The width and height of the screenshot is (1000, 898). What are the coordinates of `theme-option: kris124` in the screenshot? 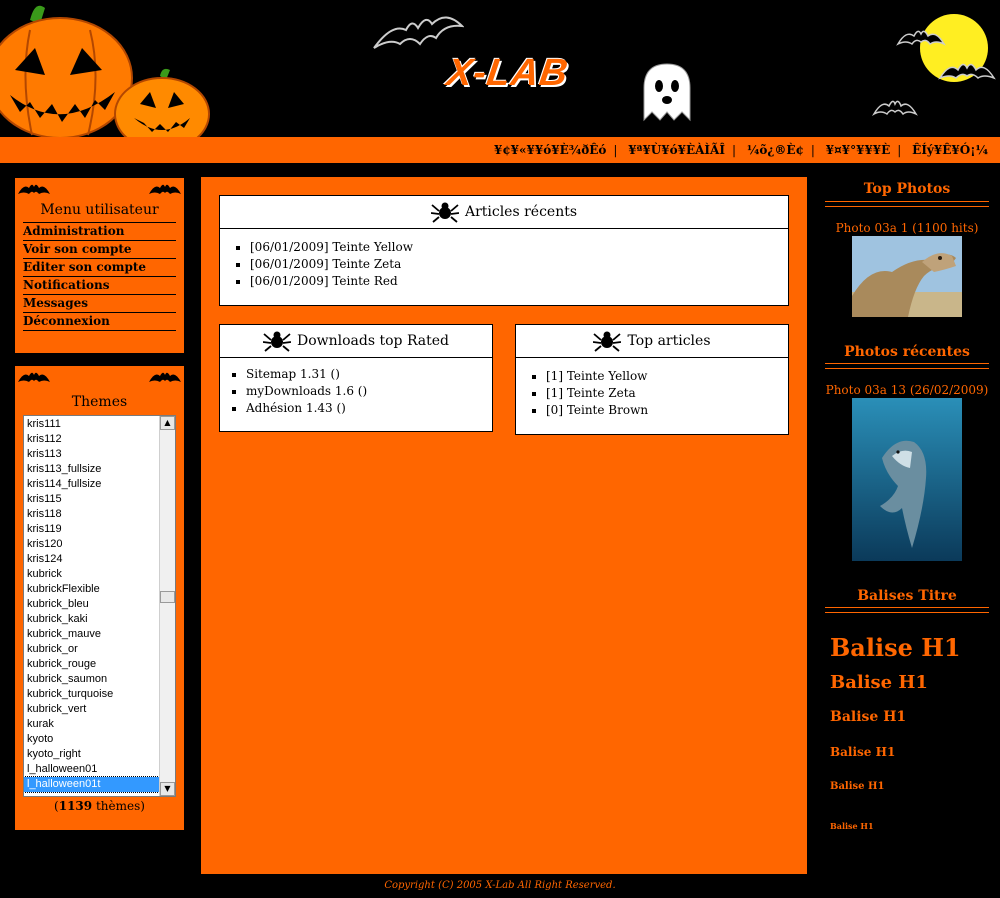 It's located at (91, 559).